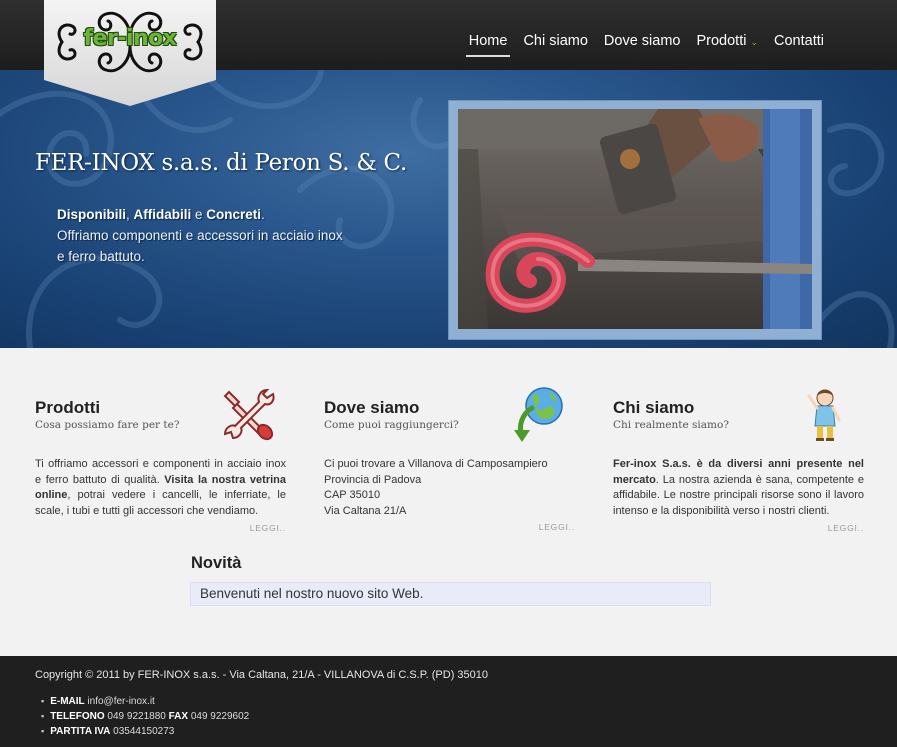 This screenshot has width=897, height=747. Describe the element at coordinates (824, 415) in the screenshot. I see `person-waving-icon` at that location.